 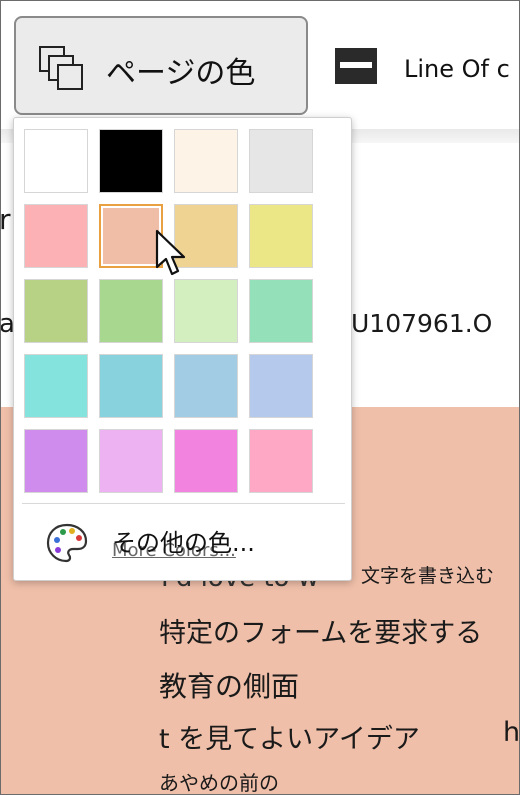 I want to click on page-text-fragment: h, so click(x=511, y=732).